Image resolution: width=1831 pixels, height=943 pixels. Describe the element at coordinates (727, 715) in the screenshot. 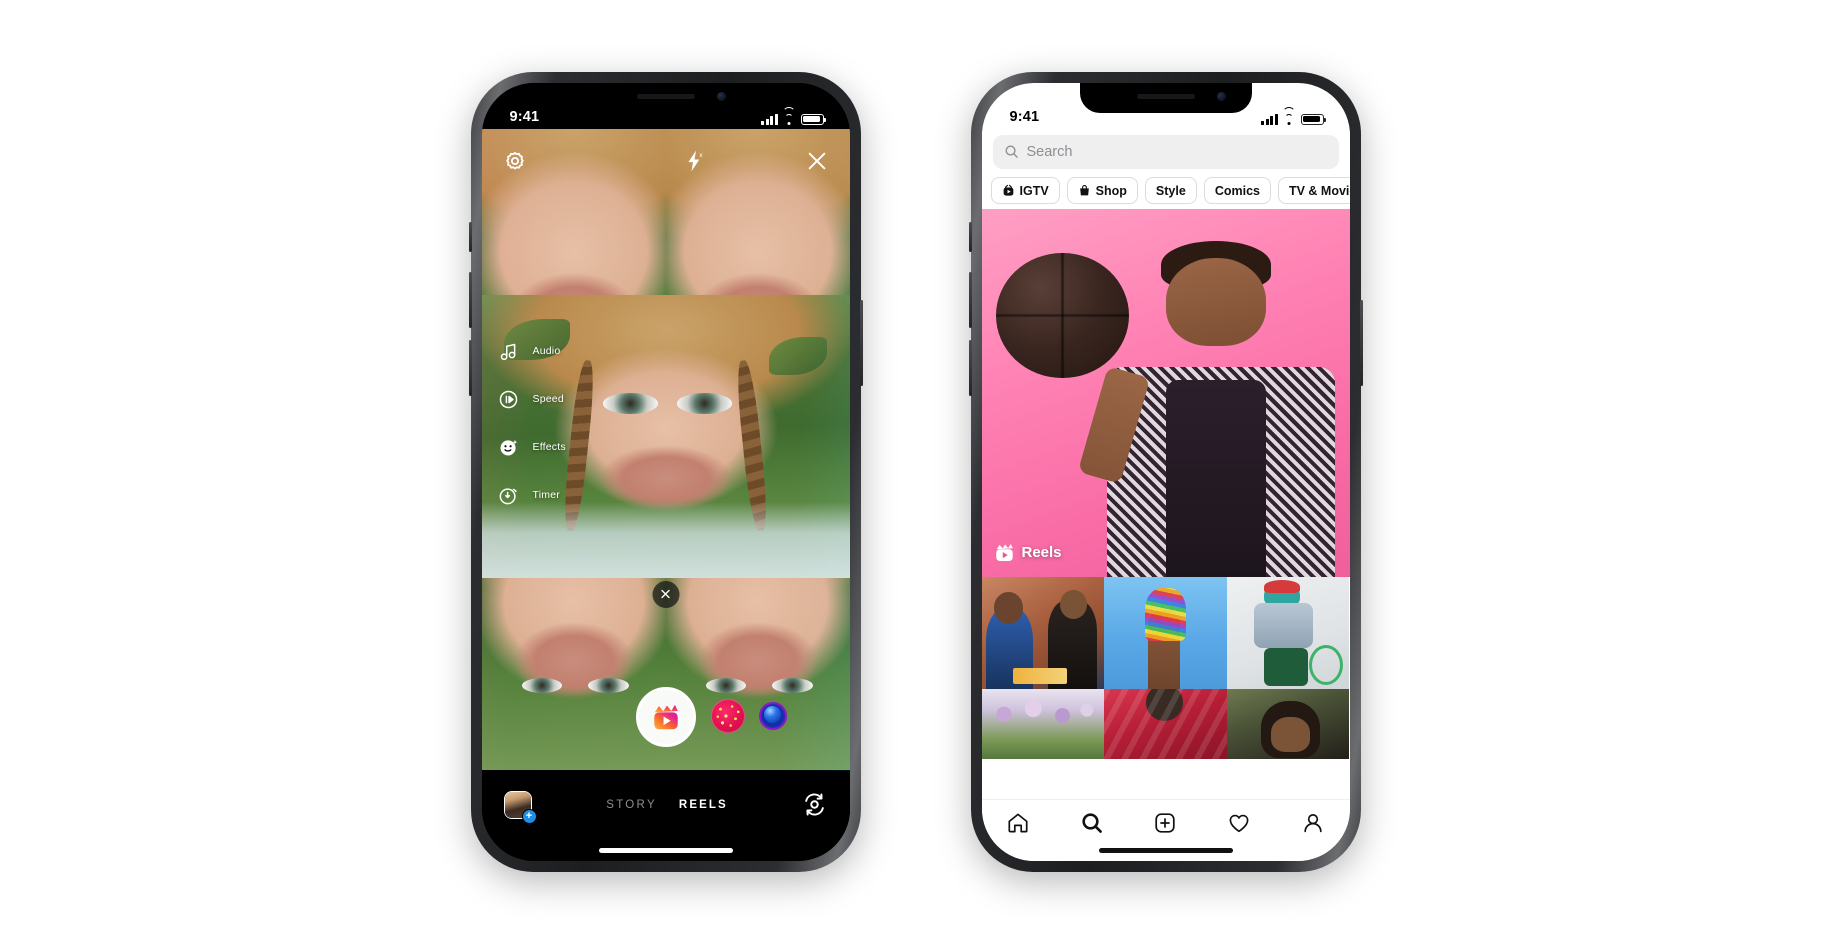

I see `effect-sparkle-red` at that location.